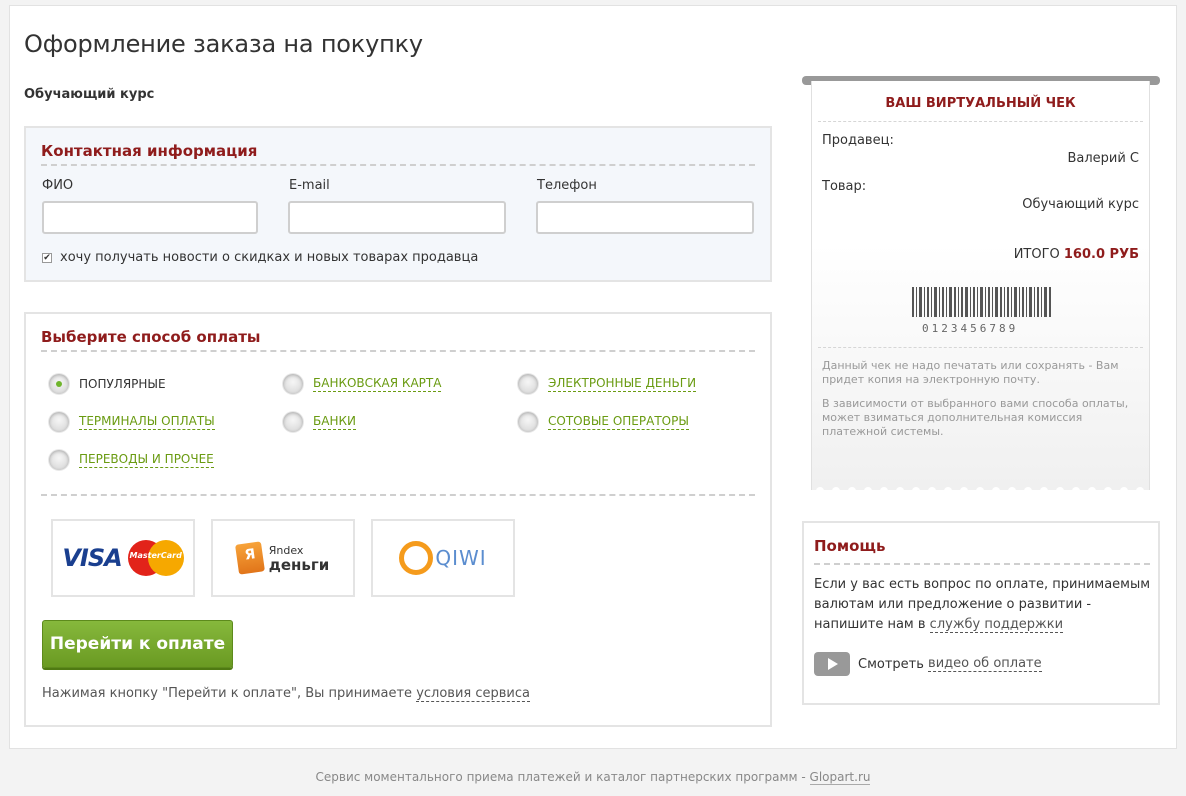 The width and height of the screenshot is (1186, 796). I want to click on footer-link: Glopart.ru, so click(840, 777).